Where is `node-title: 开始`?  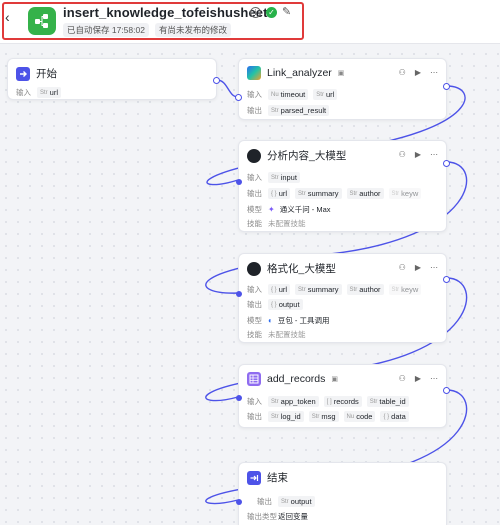 node-title: 开始 is located at coordinates (46, 74).